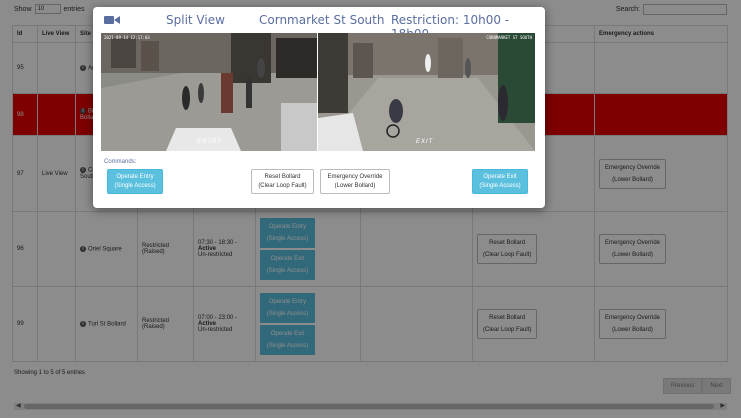 The width and height of the screenshot is (741, 418). I want to click on button-label: Emergency Override, so click(355, 177).